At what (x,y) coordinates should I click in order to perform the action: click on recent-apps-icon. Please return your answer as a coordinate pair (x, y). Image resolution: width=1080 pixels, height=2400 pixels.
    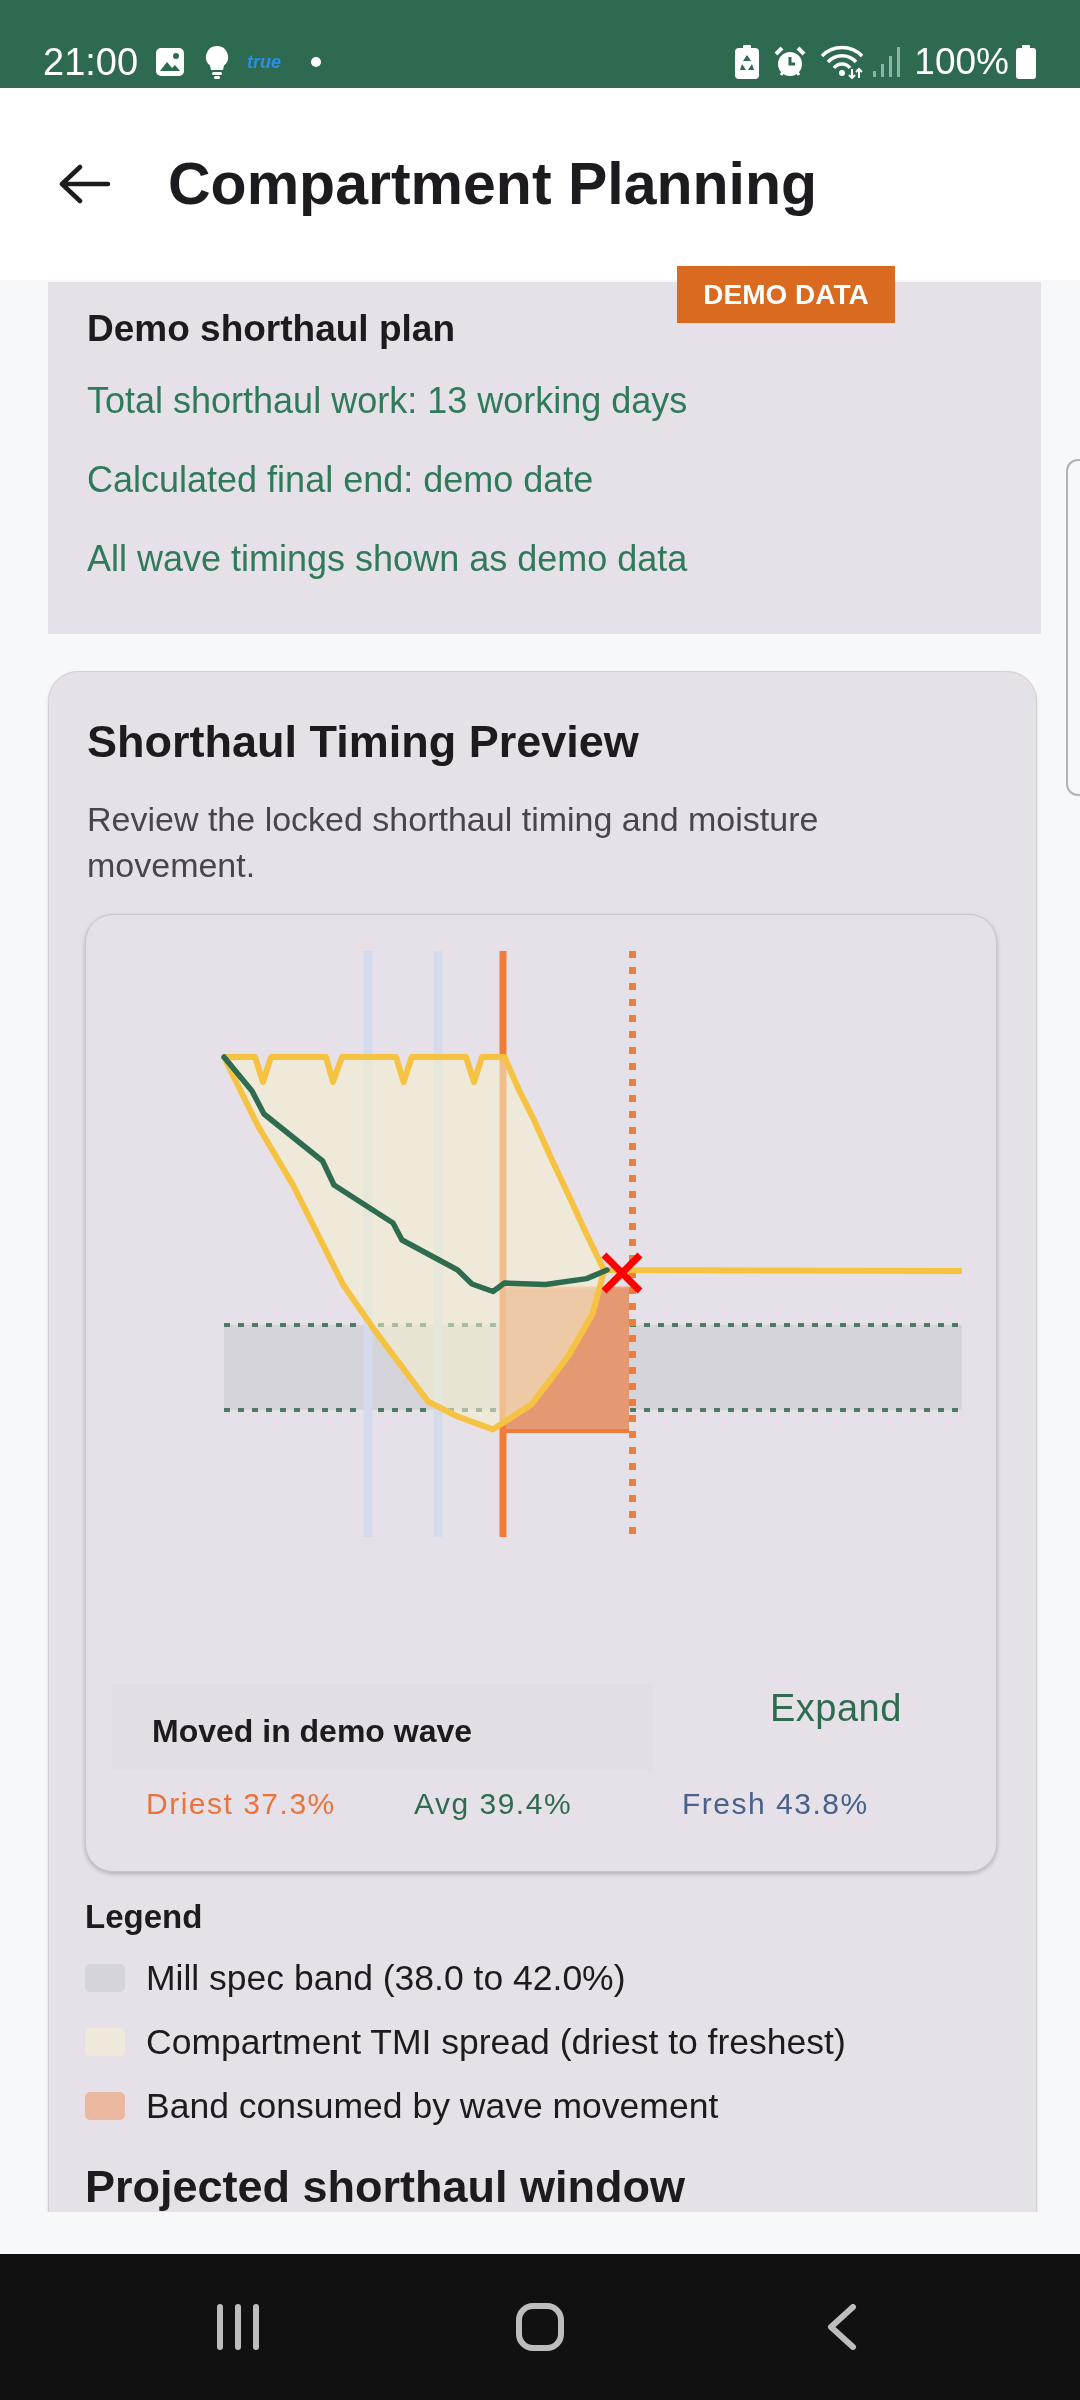
    Looking at the image, I should click on (238, 2327).